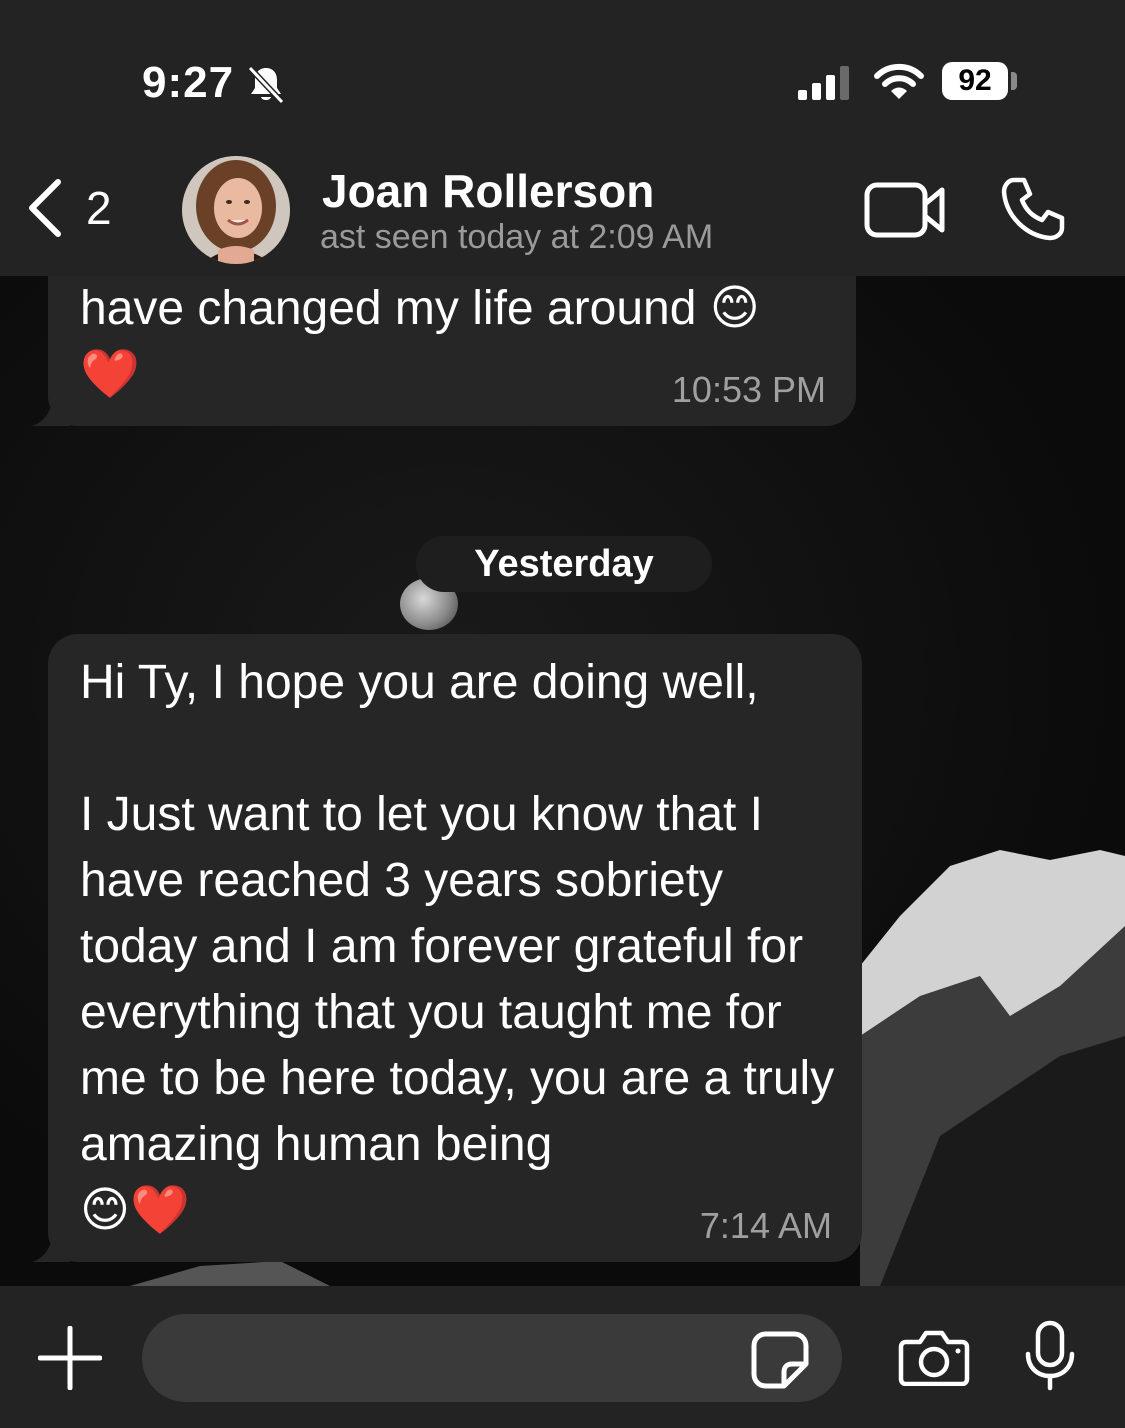 The image size is (1125, 1428). What do you see at coordinates (492, 1358) in the screenshot?
I see `message-input` at bounding box center [492, 1358].